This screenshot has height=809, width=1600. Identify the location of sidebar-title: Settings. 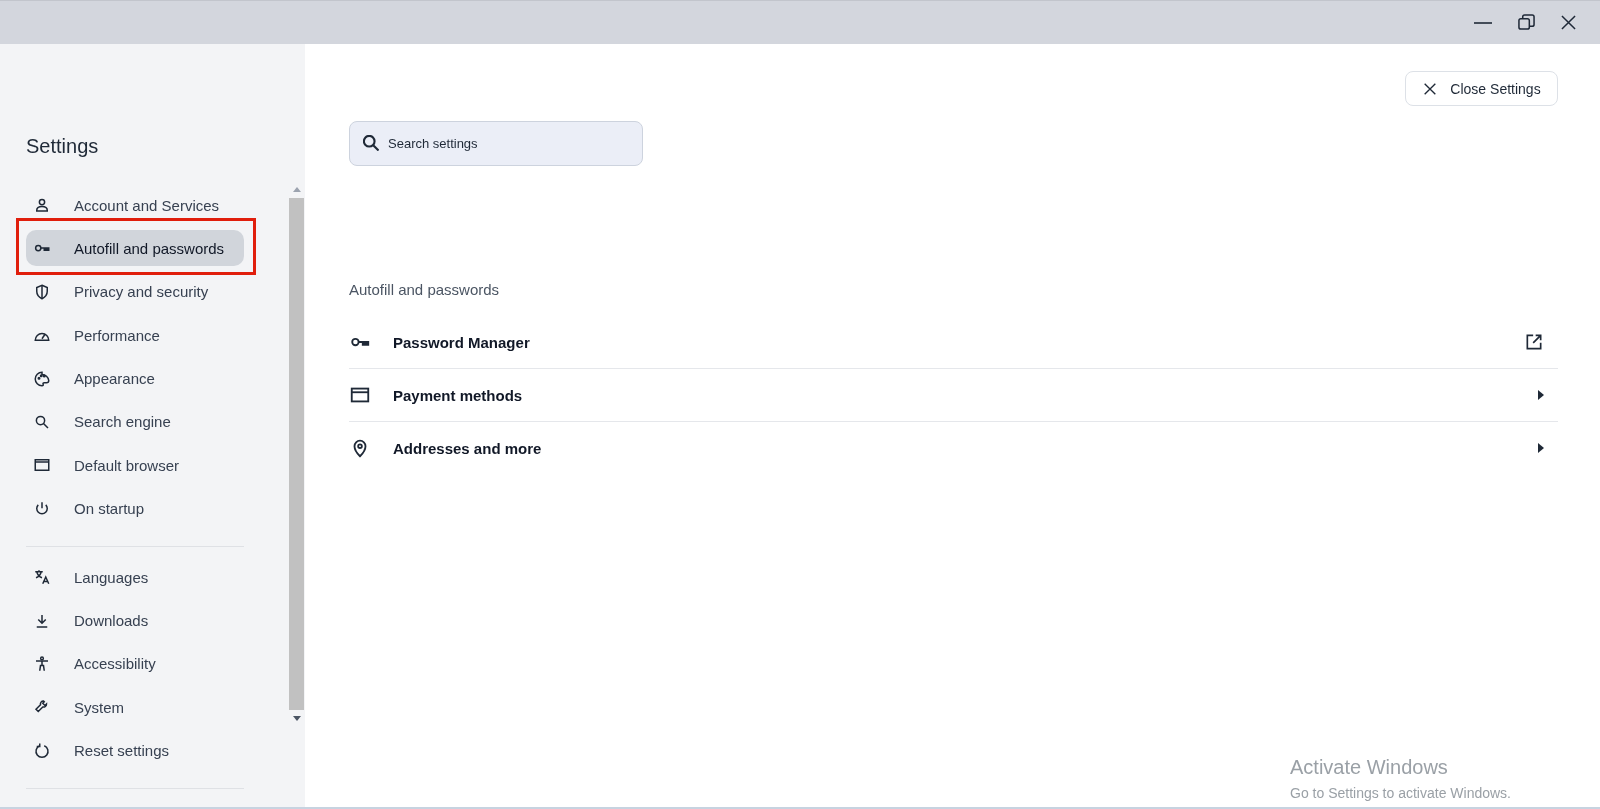
(62, 146).